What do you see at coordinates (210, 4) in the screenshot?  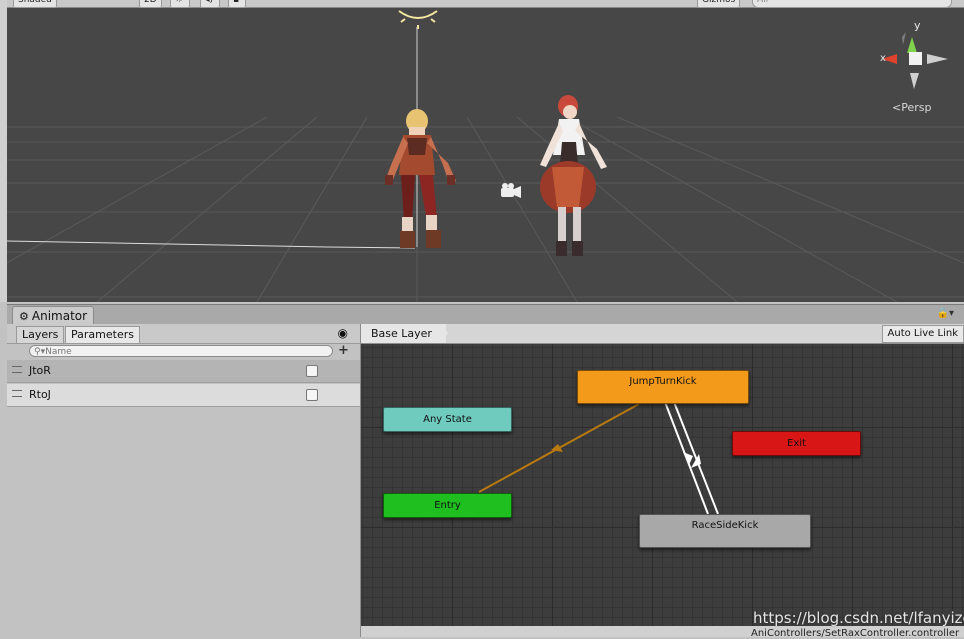 I see `audio-toggle-icon: ◂)` at bounding box center [210, 4].